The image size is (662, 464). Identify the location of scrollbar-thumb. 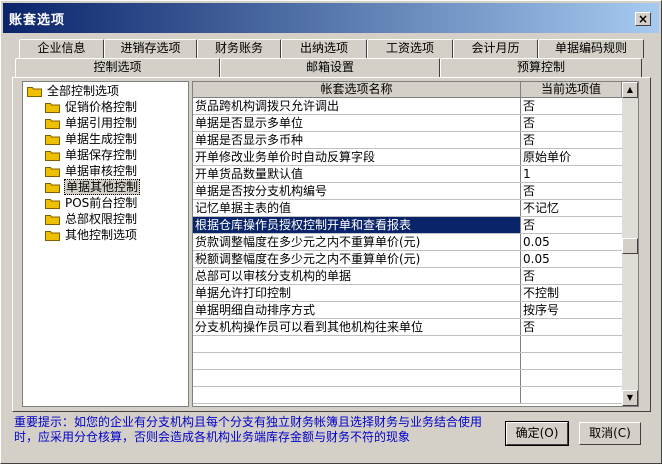
(630, 246).